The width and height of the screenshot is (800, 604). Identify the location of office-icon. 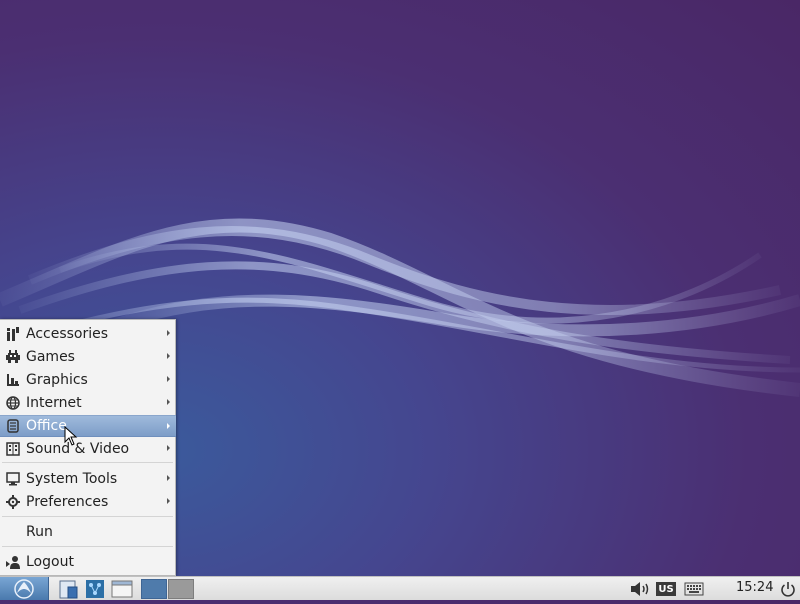
(13, 426).